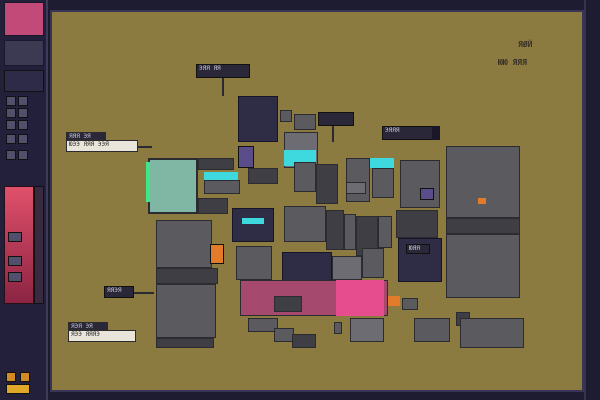 Image resolution: width=600 pixels, height=400 pixels. What do you see at coordinates (356, 188) in the screenshot?
I see `module-l` at bounding box center [356, 188].